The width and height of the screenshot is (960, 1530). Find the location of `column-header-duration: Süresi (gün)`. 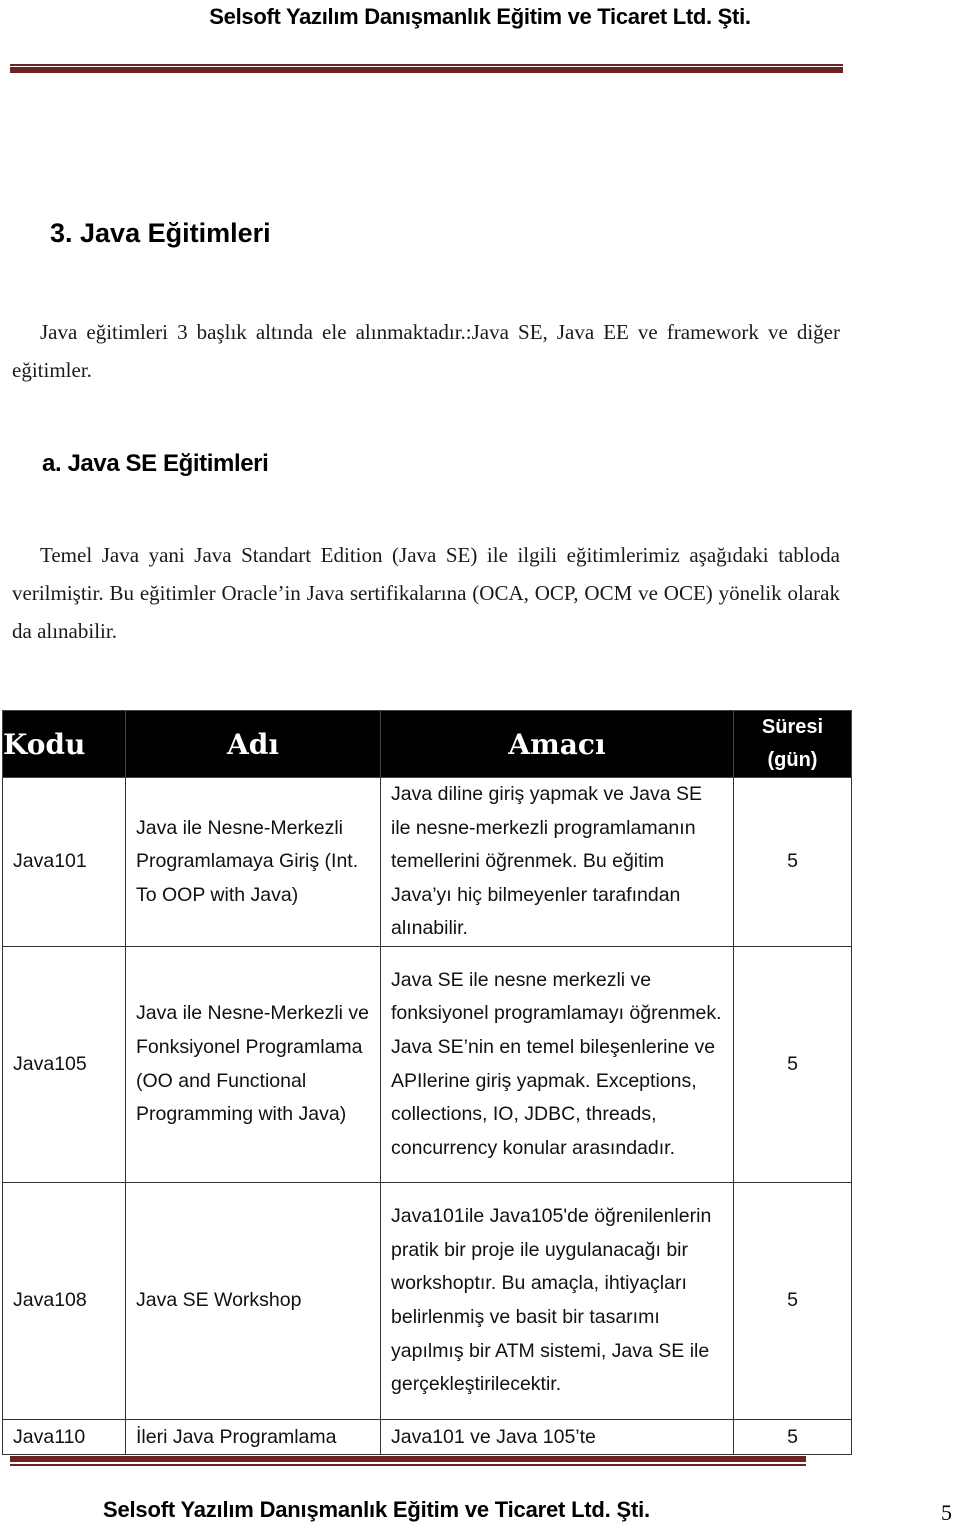

column-header-duration: Süresi (gün) is located at coordinates (792, 744).